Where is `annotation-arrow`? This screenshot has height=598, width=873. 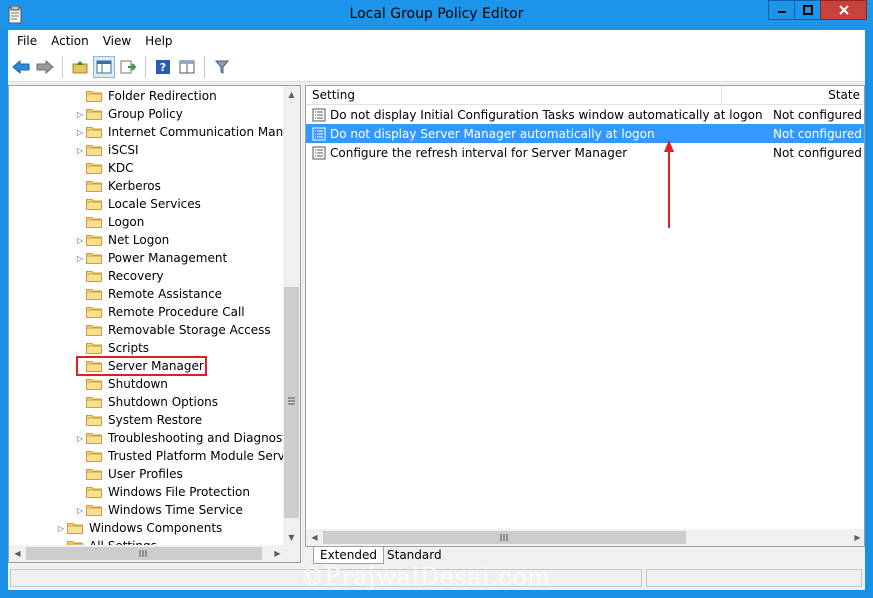 annotation-arrow is located at coordinates (669, 184).